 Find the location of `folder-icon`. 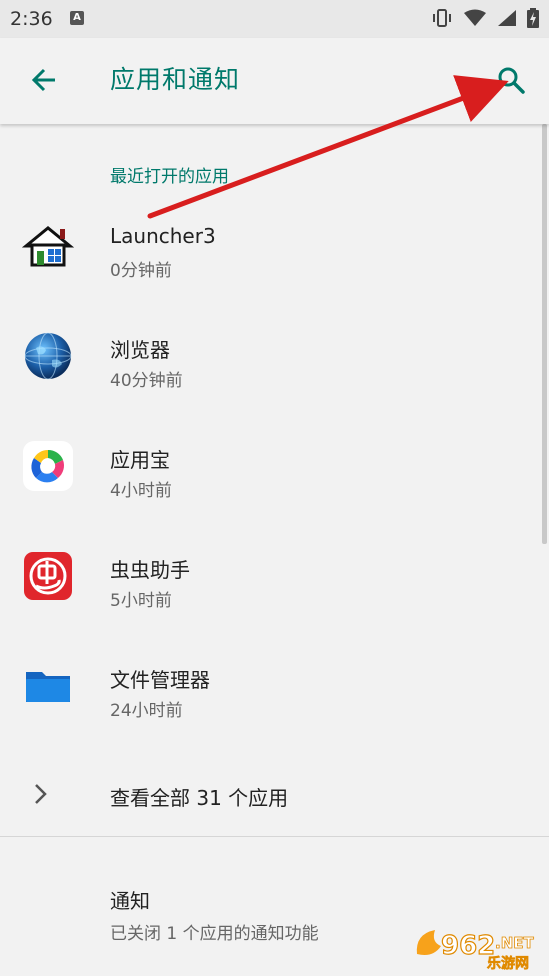

folder-icon is located at coordinates (48, 686).